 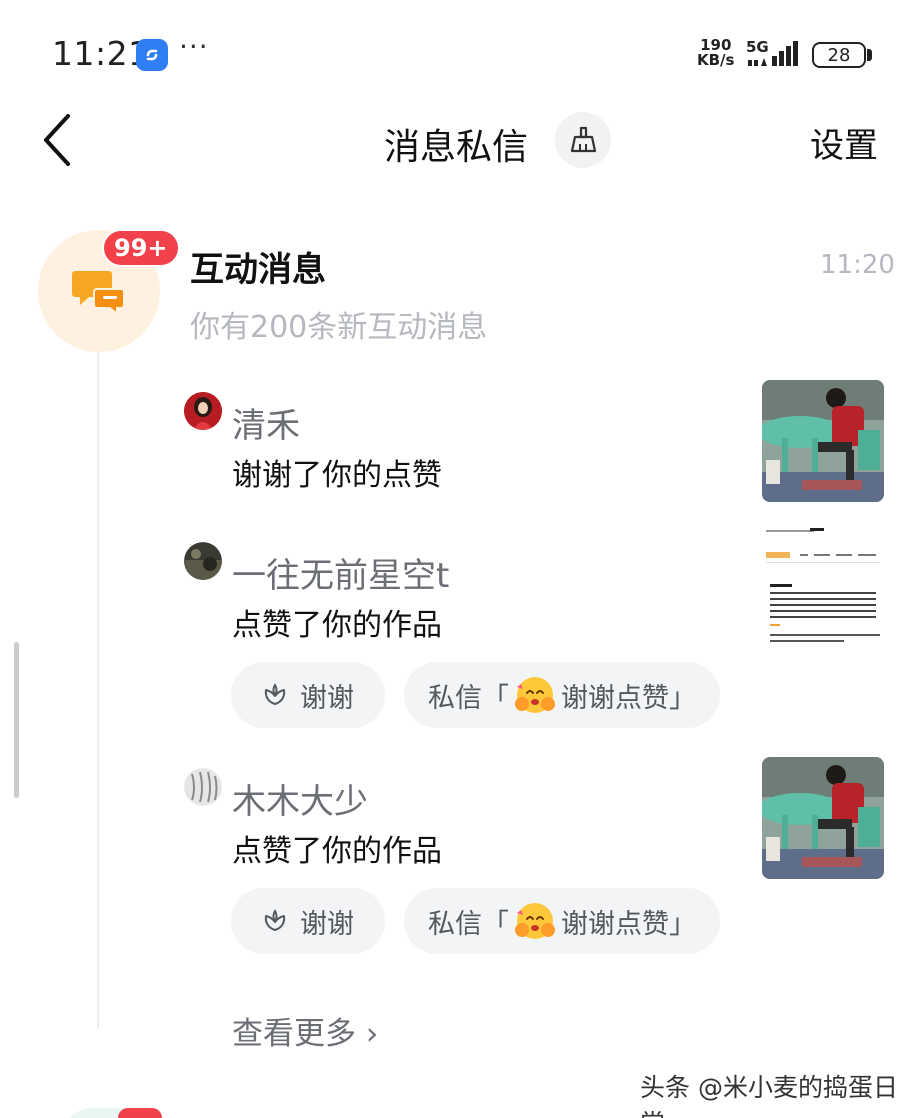 What do you see at coordinates (141, 248) in the screenshot?
I see `unread-badge: 99+` at bounding box center [141, 248].